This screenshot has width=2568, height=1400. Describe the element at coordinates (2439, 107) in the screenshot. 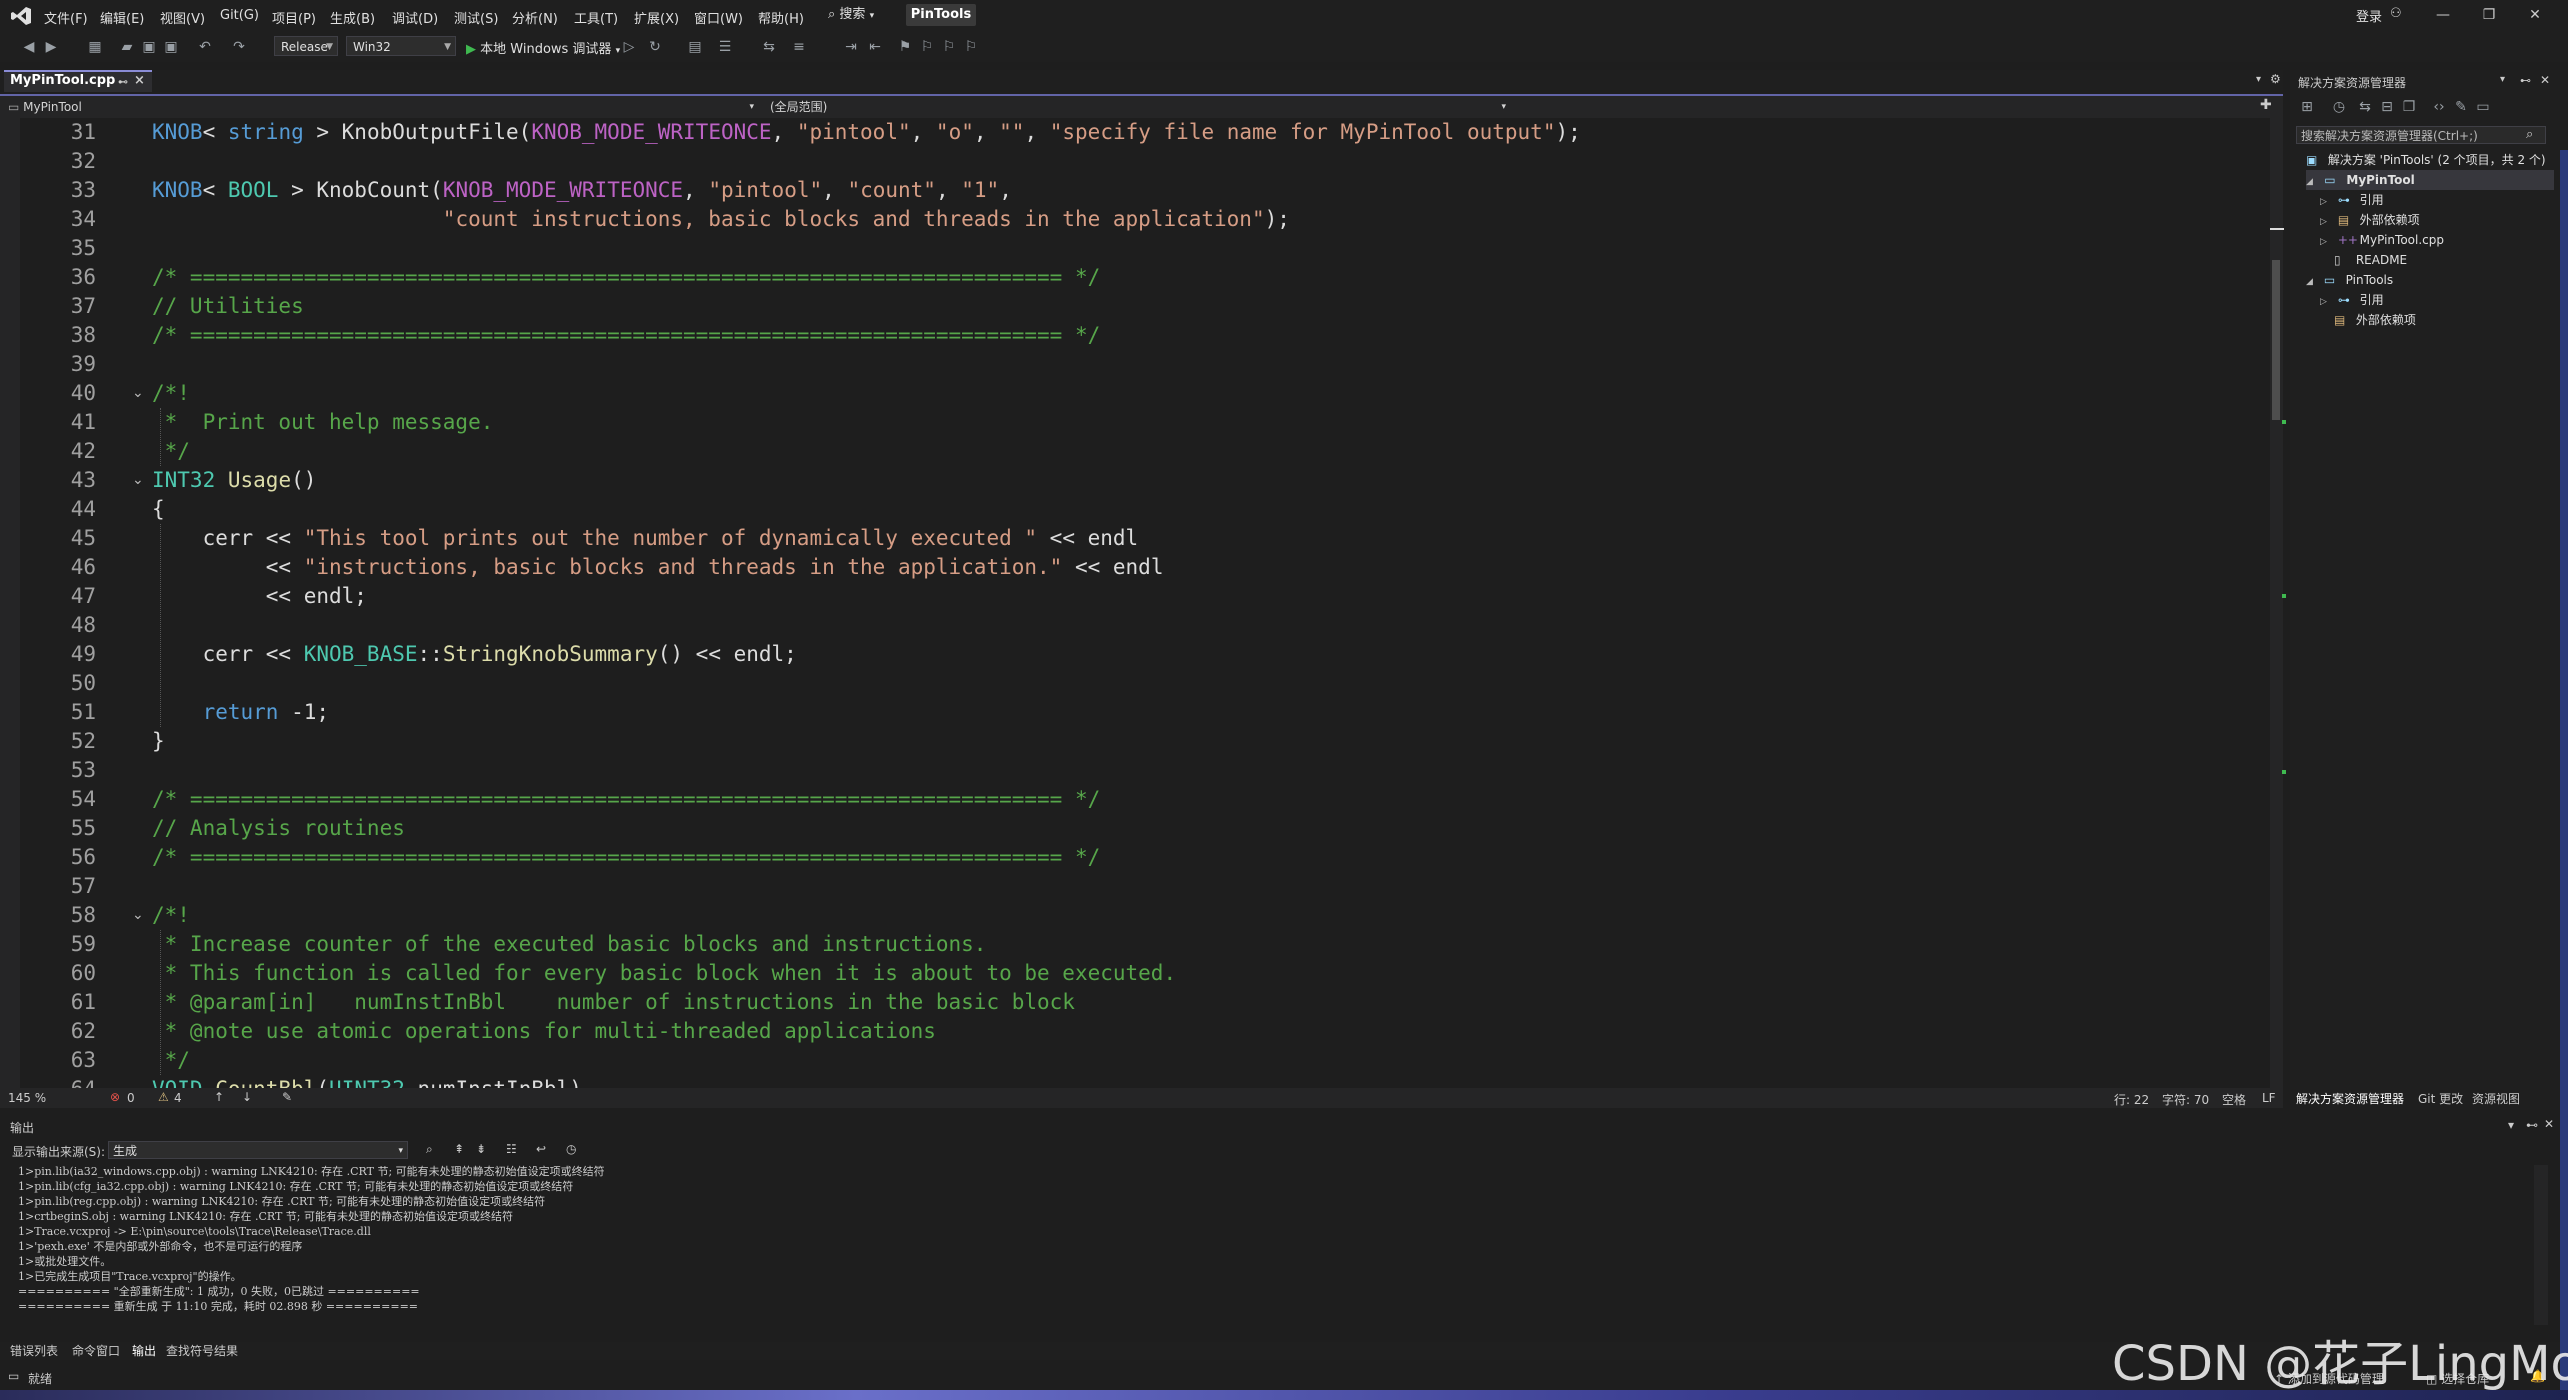

I see `code-view-icon: ‹›` at that location.